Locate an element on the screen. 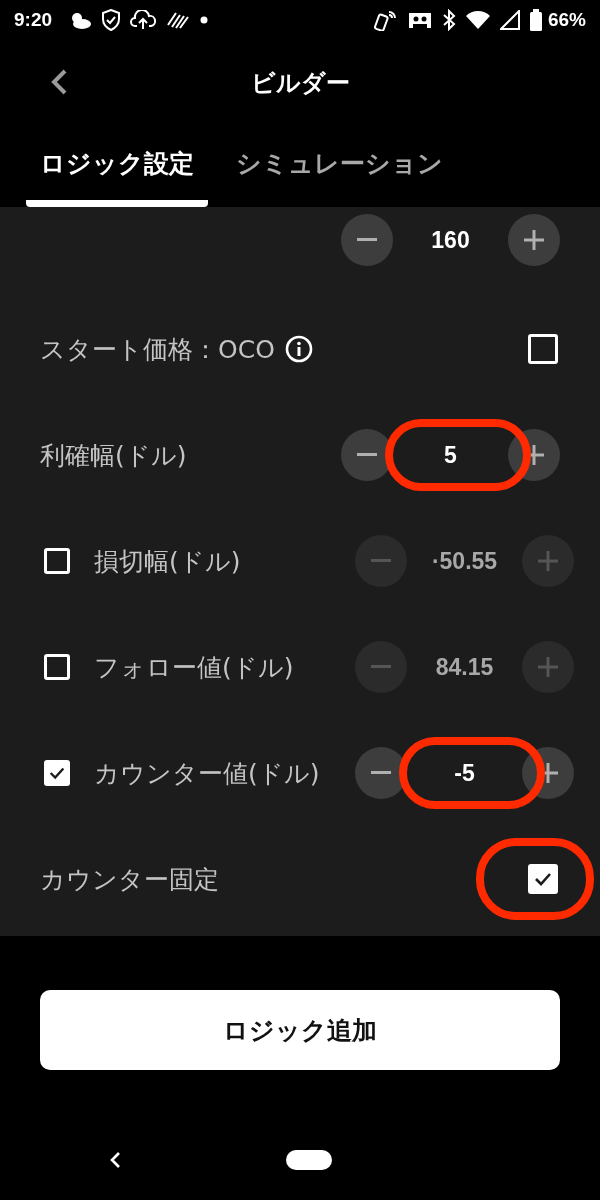  row-label: フォロー値(ドル) is located at coordinates (194, 667).